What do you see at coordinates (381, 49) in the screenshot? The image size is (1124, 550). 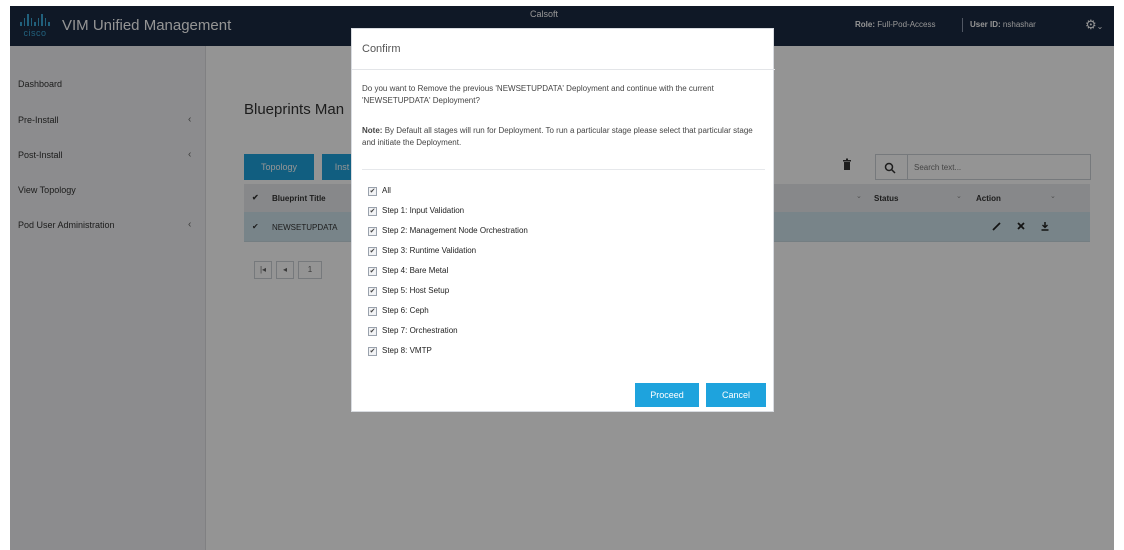 I see `dialog-title: Confirm` at bounding box center [381, 49].